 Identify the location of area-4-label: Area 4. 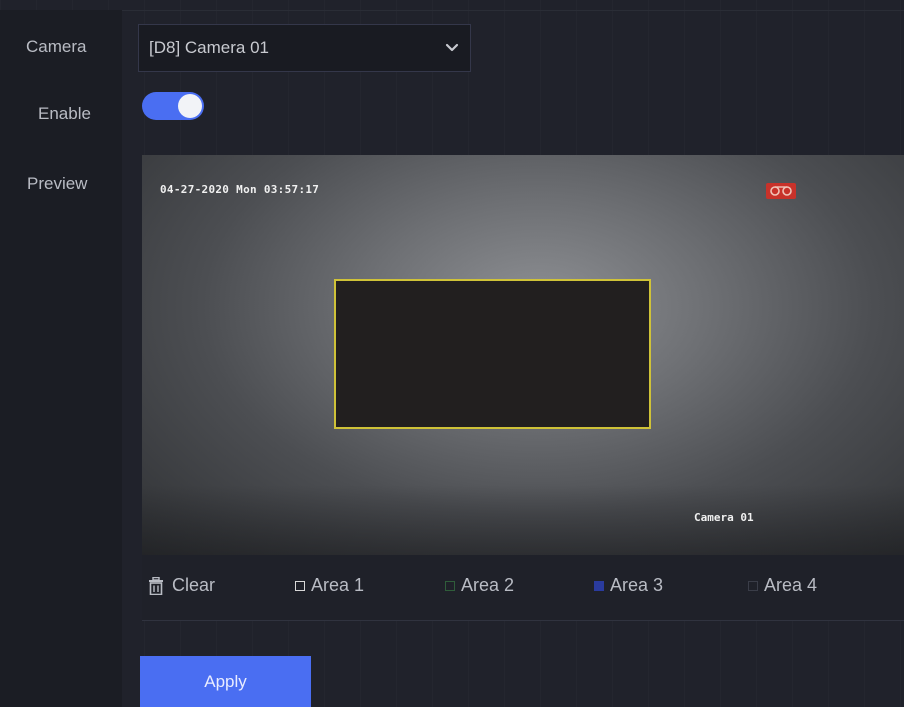
(791, 585).